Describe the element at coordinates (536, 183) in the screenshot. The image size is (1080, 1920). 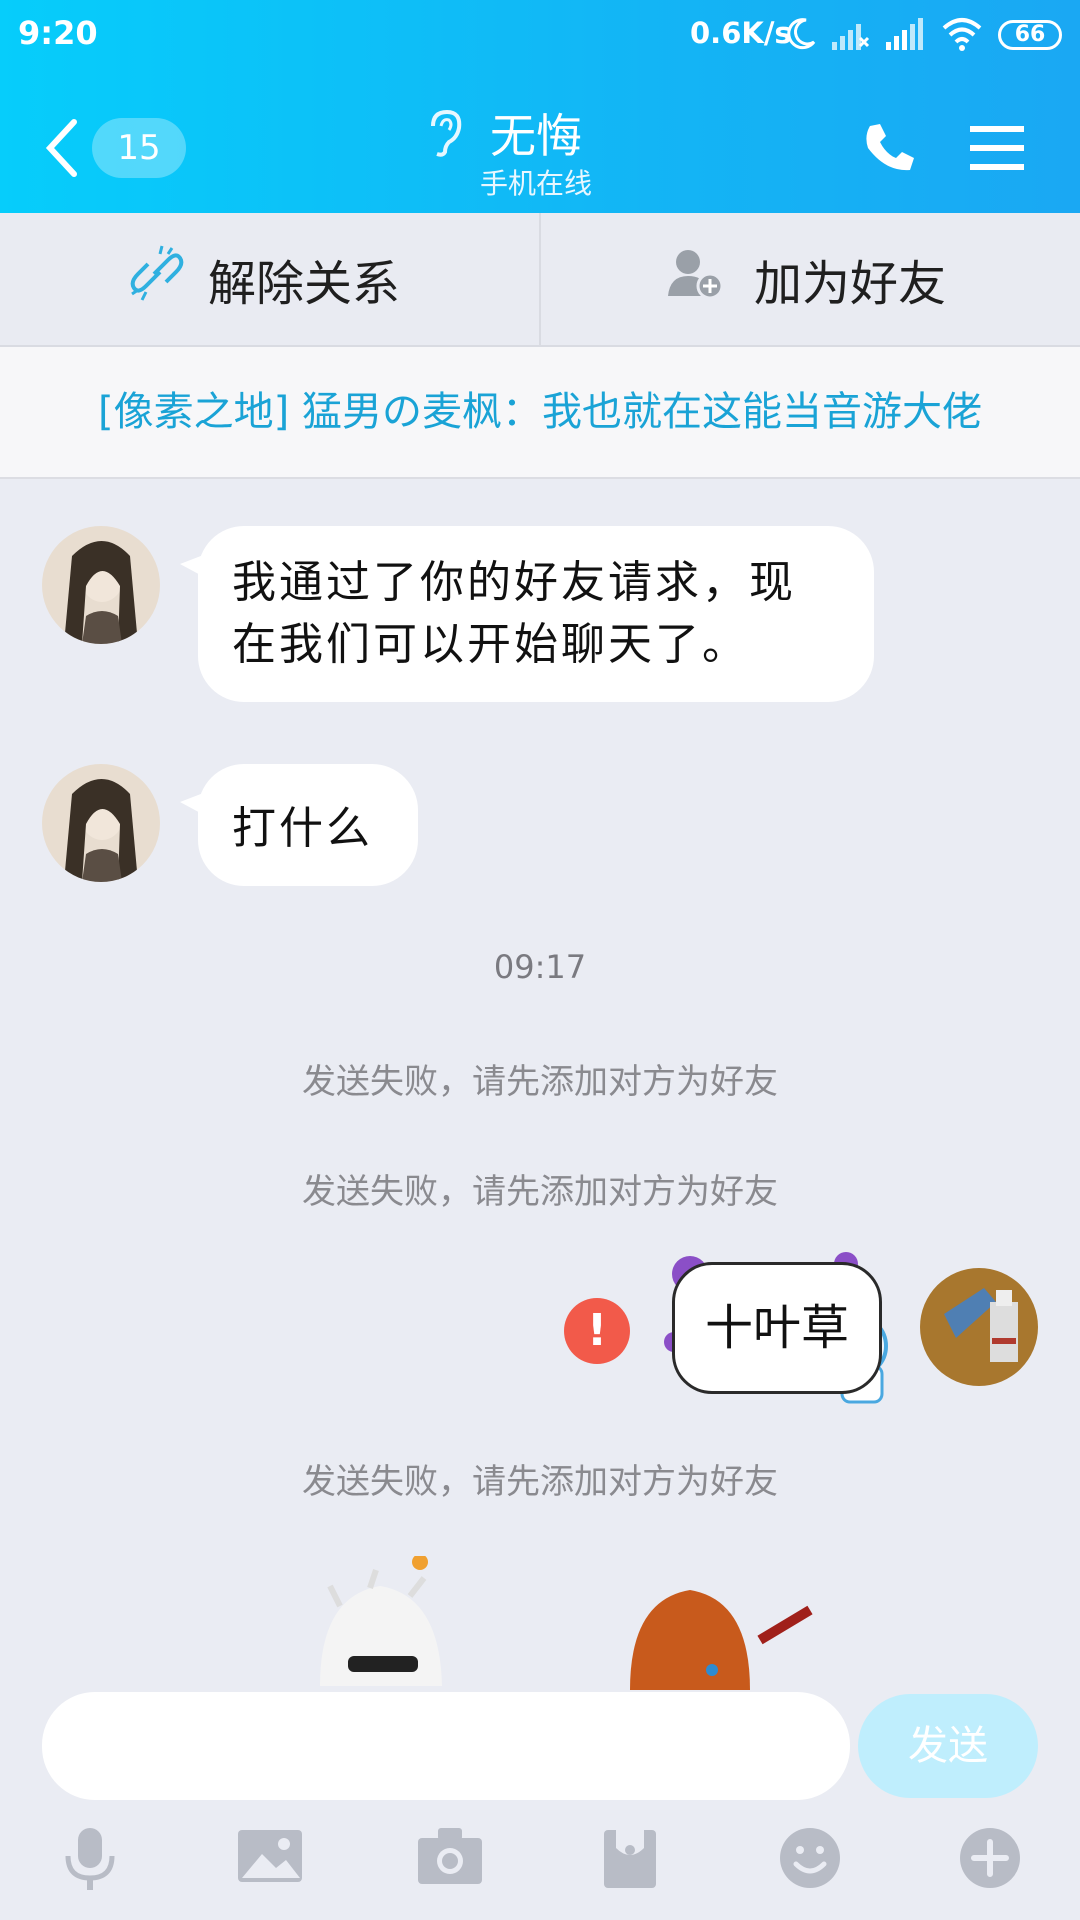
I see `online-status: 手机在线` at that location.